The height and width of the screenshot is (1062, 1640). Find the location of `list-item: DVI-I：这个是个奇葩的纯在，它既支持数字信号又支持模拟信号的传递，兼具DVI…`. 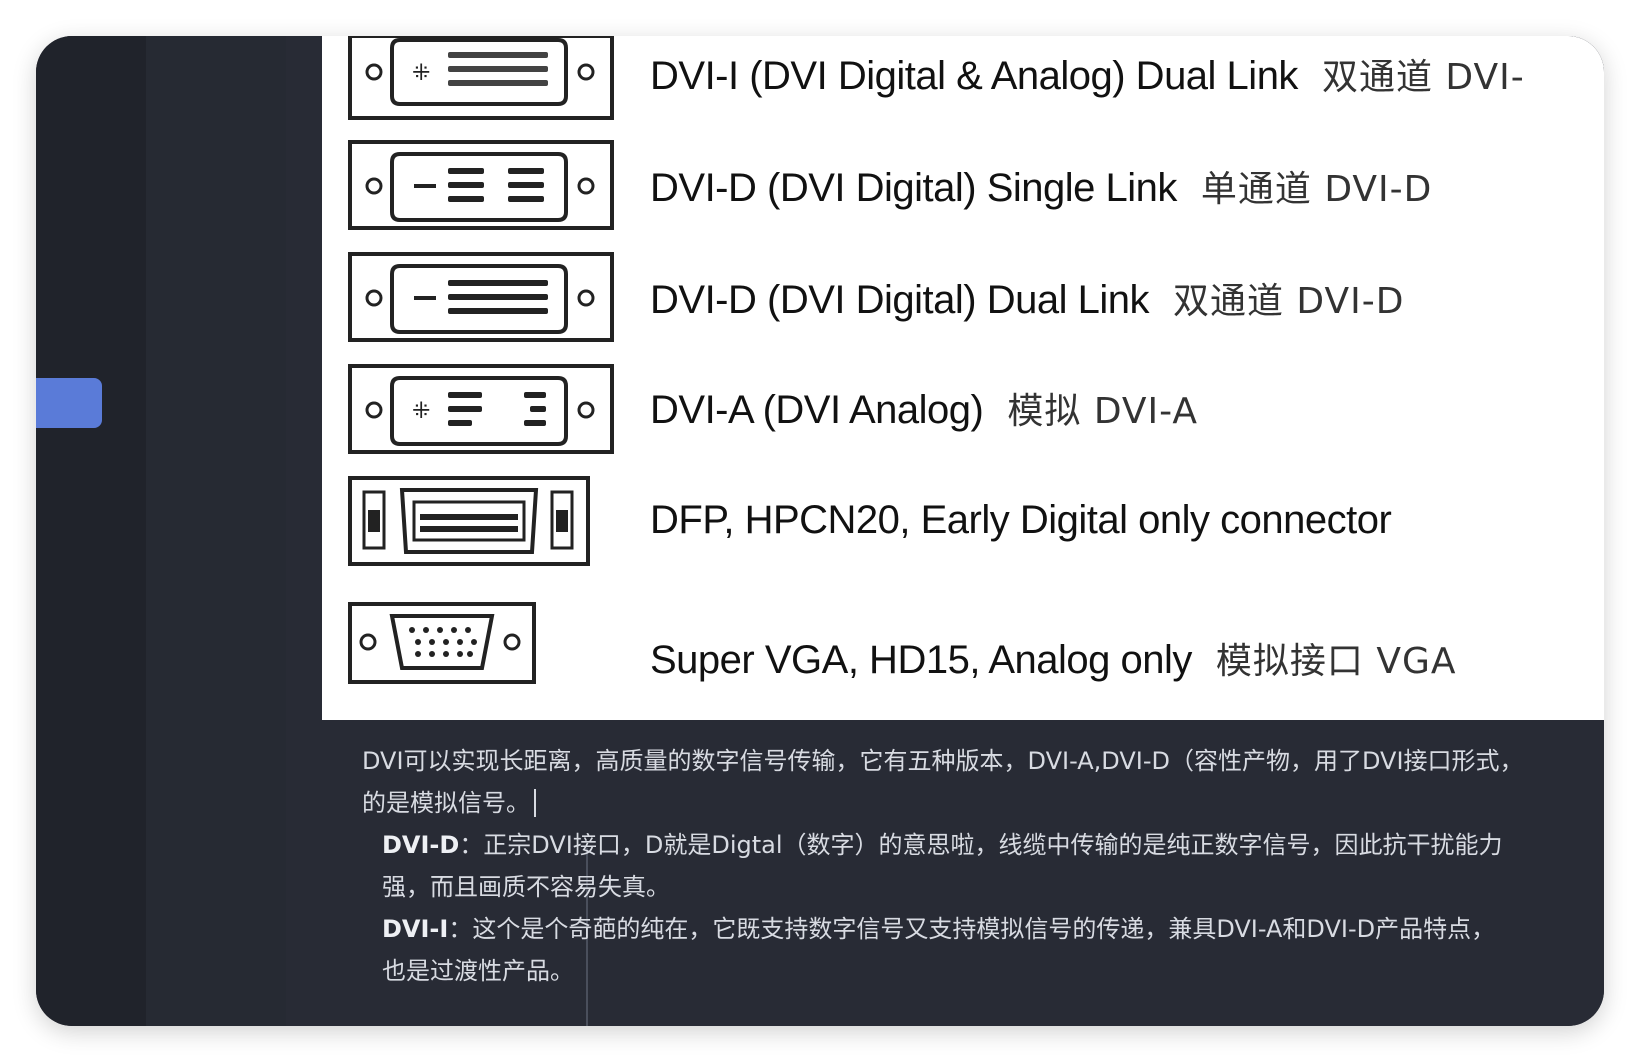

list-item: DVI-I：这个是个奇葩的纯在，它既支持数字信号又支持模拟信号的传递，兼具DVI… is located at coordinates (963, 950).